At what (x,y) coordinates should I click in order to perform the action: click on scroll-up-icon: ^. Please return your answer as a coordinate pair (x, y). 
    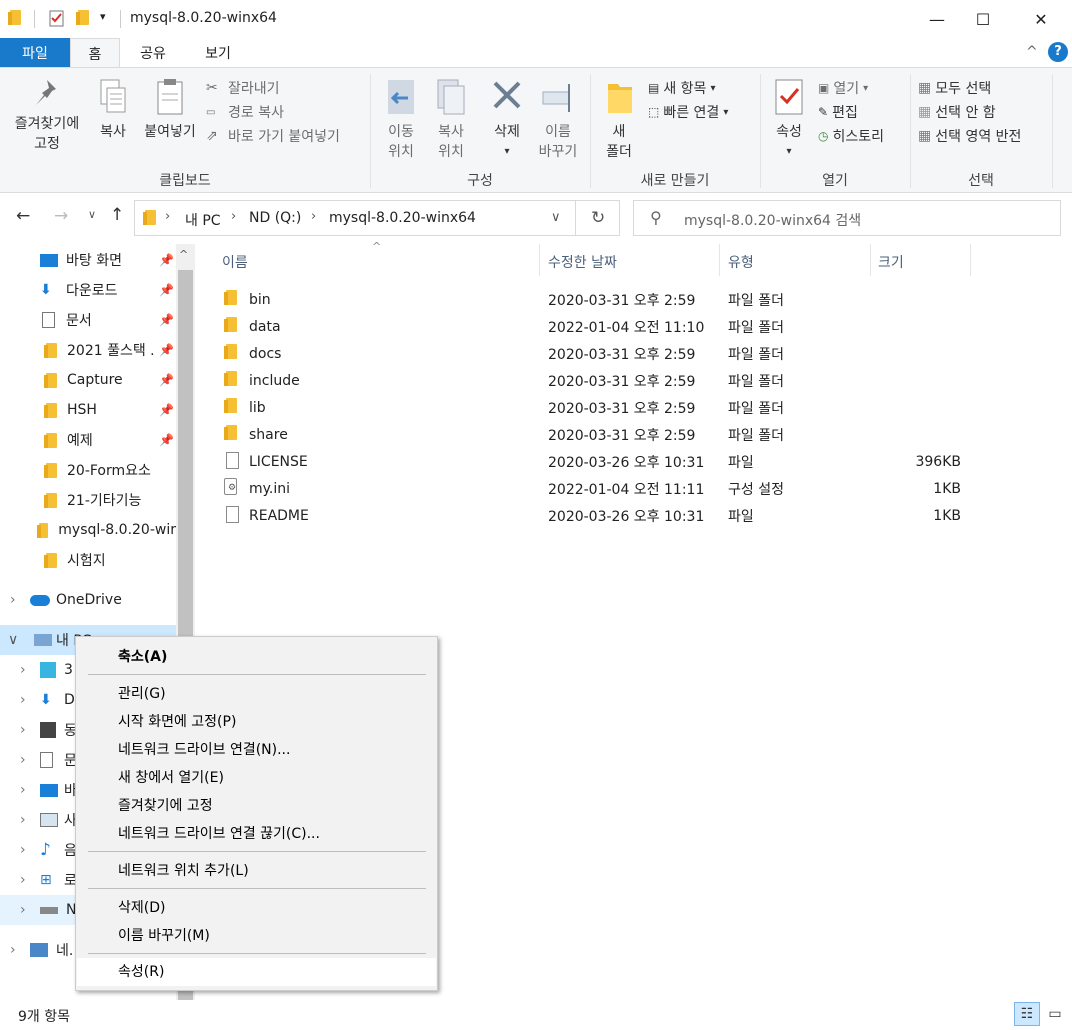
    Looking at the image, I should click on (183, 254).